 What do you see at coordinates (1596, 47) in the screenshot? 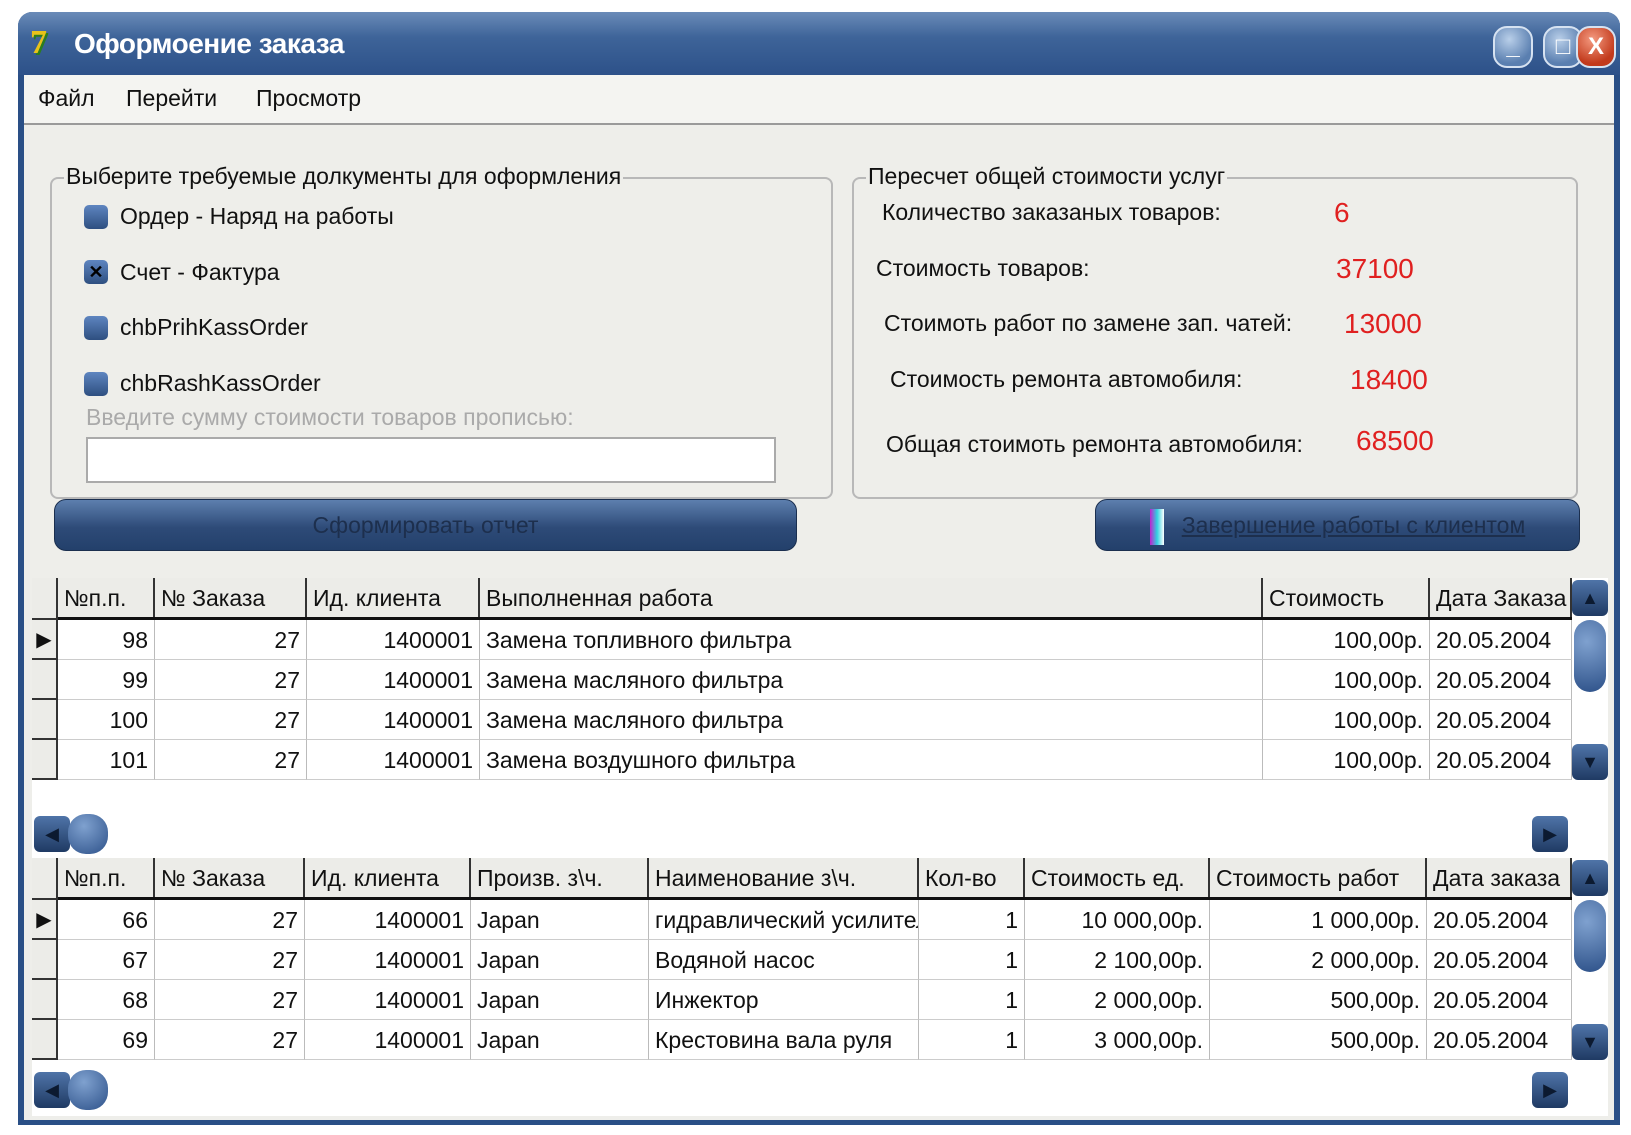
I see `close-button: X` at bounding box center [1596, 47].